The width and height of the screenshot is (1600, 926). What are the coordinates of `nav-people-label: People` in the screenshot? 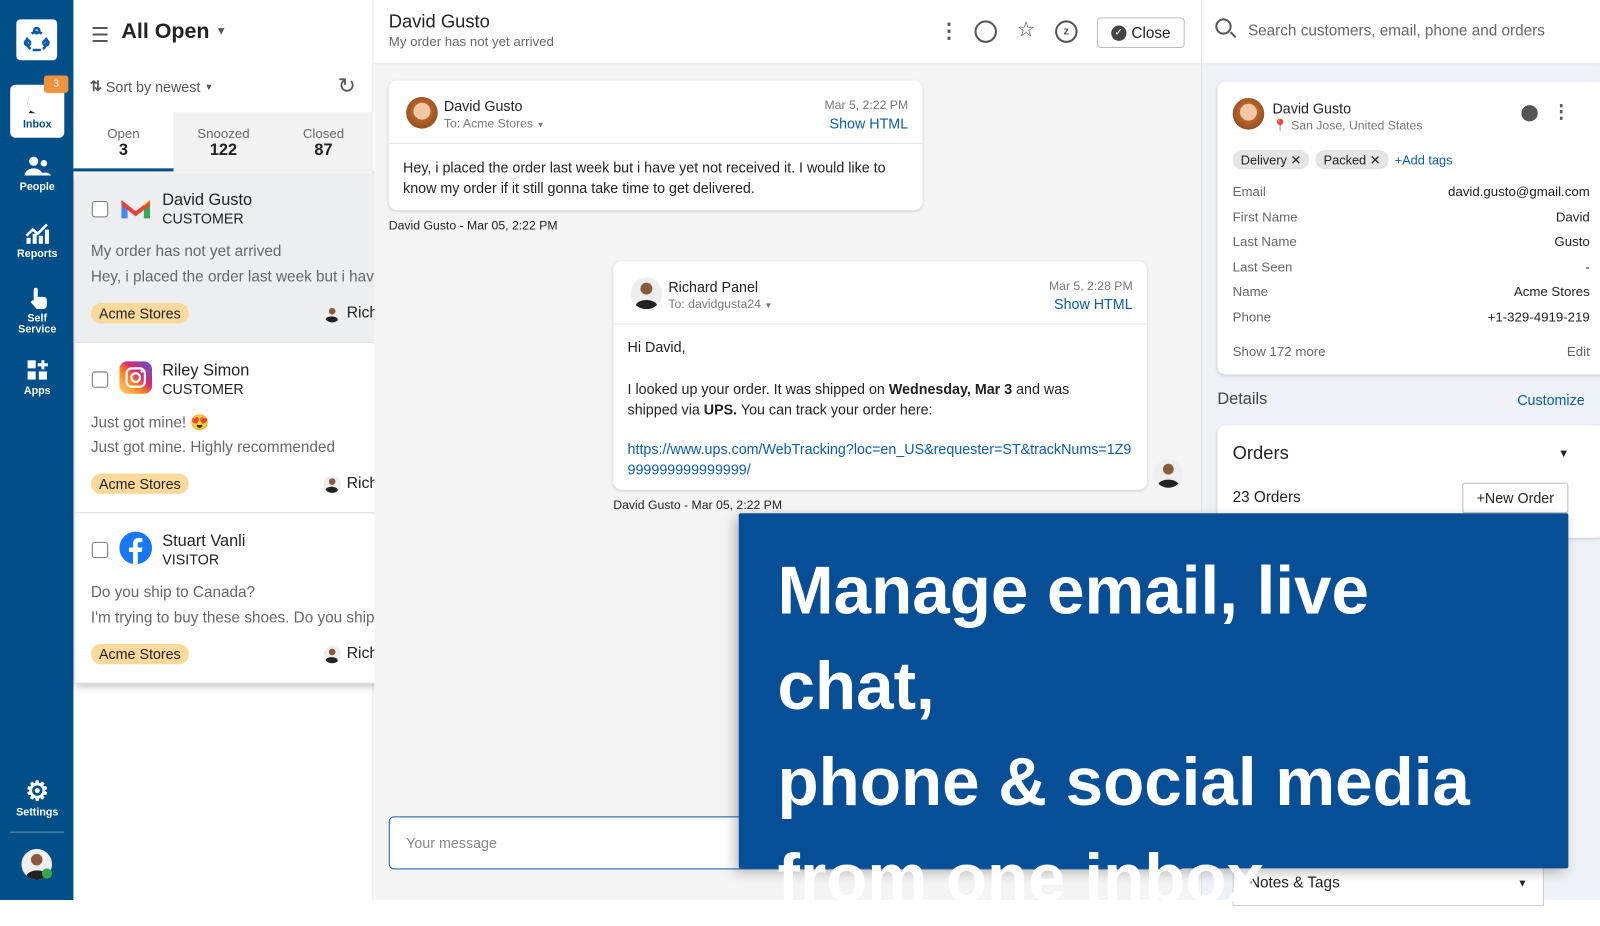 It's located at (37, 186).